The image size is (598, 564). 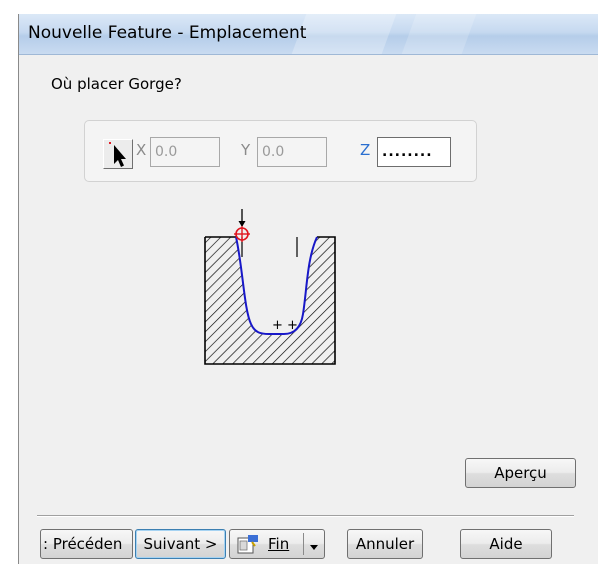 I want to click on button-separator, so click(x=305, y=516).